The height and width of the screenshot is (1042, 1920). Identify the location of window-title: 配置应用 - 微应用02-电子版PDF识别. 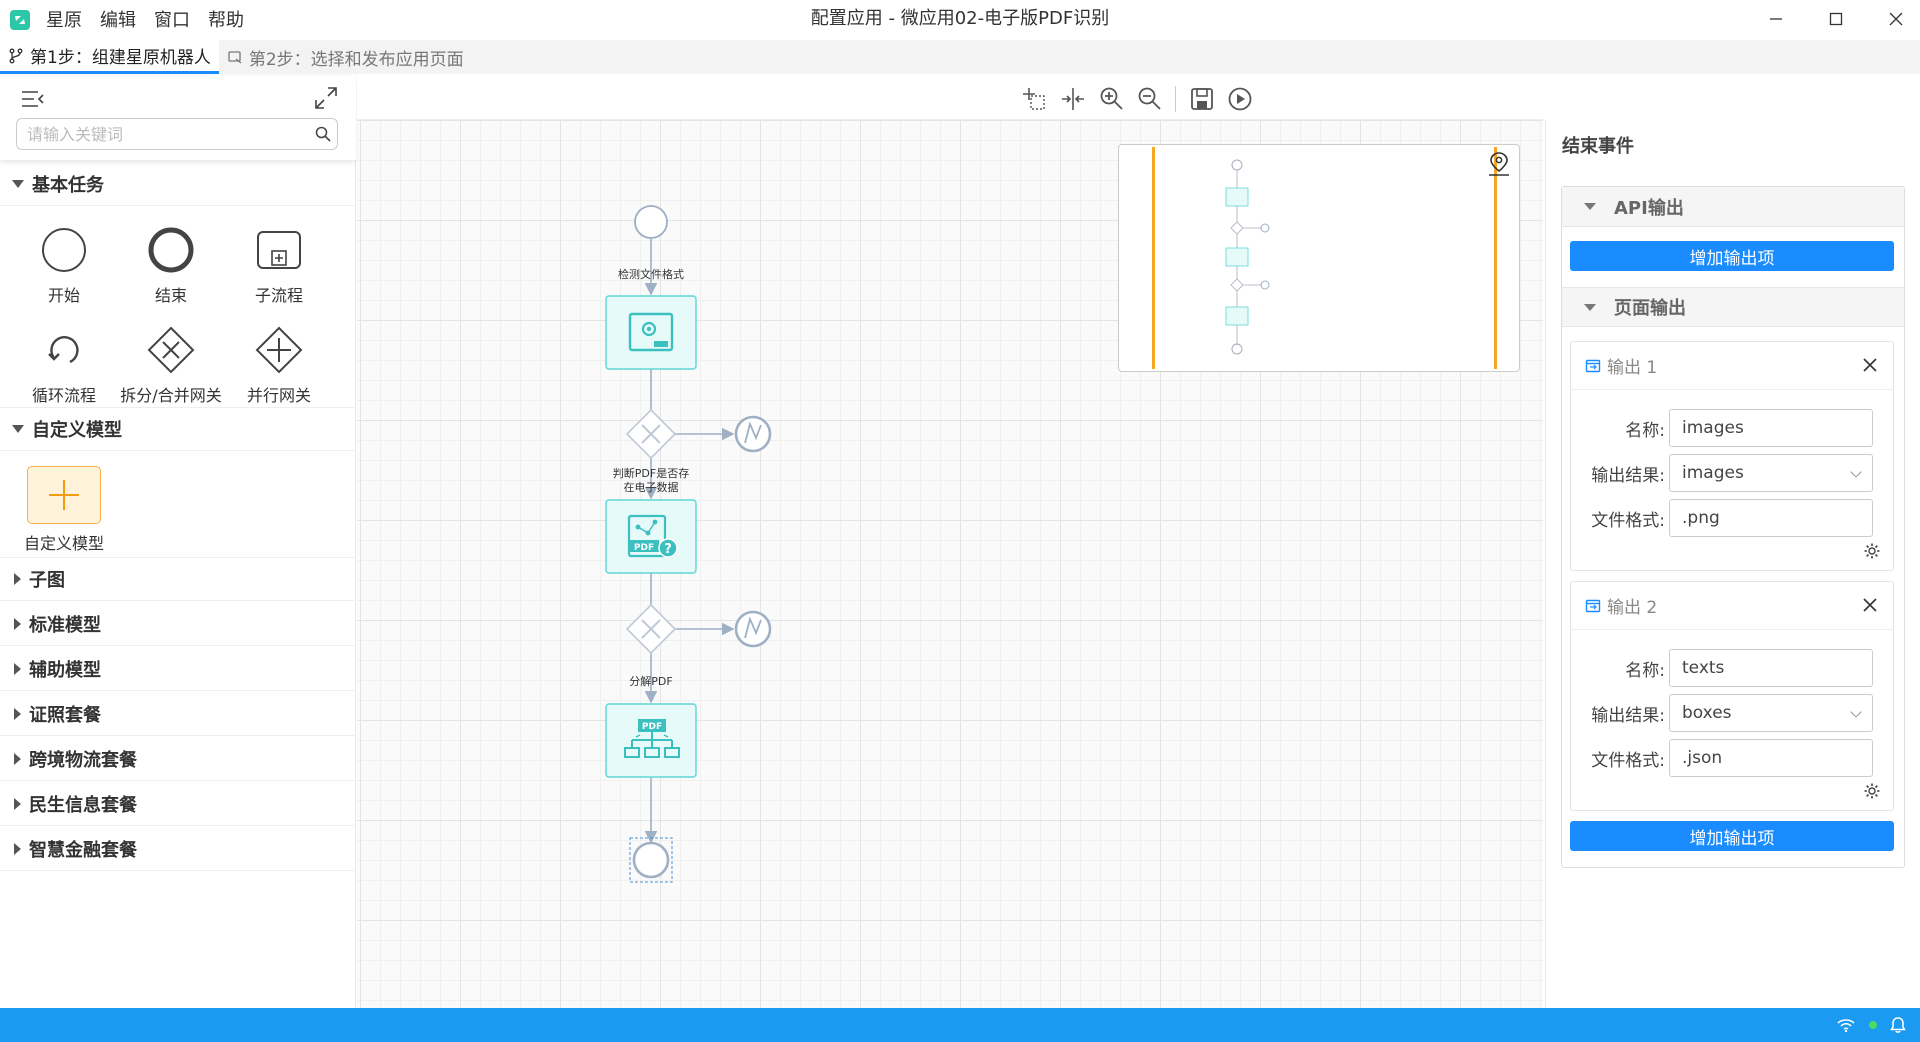
(960, 18).